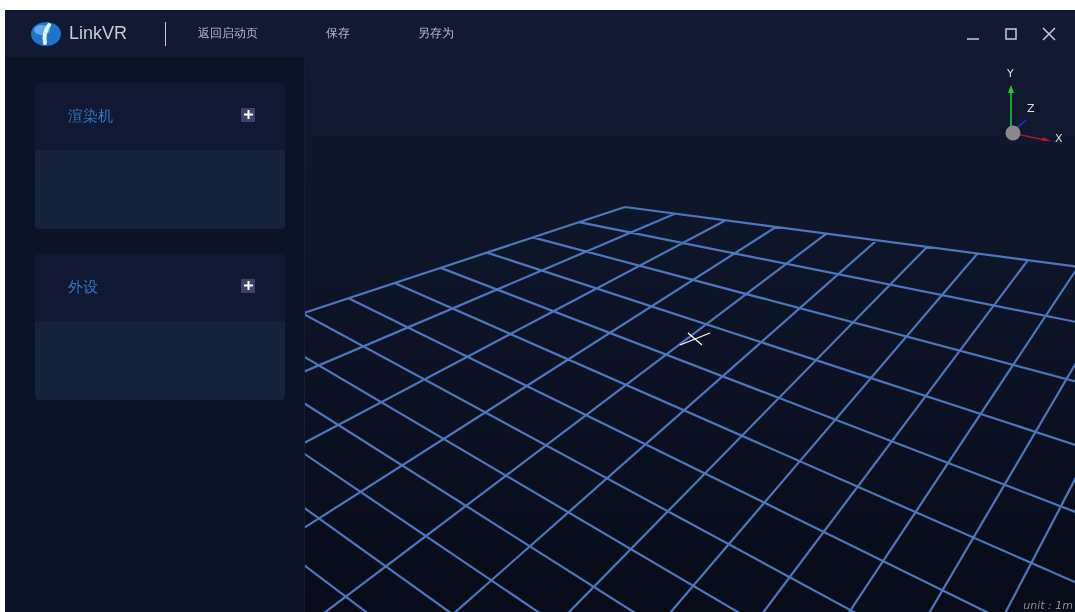  What do you see at coordinates (90, 116) in the screenshot?
I see `panel-title: 渲染机` at bounding box center [90, 116].